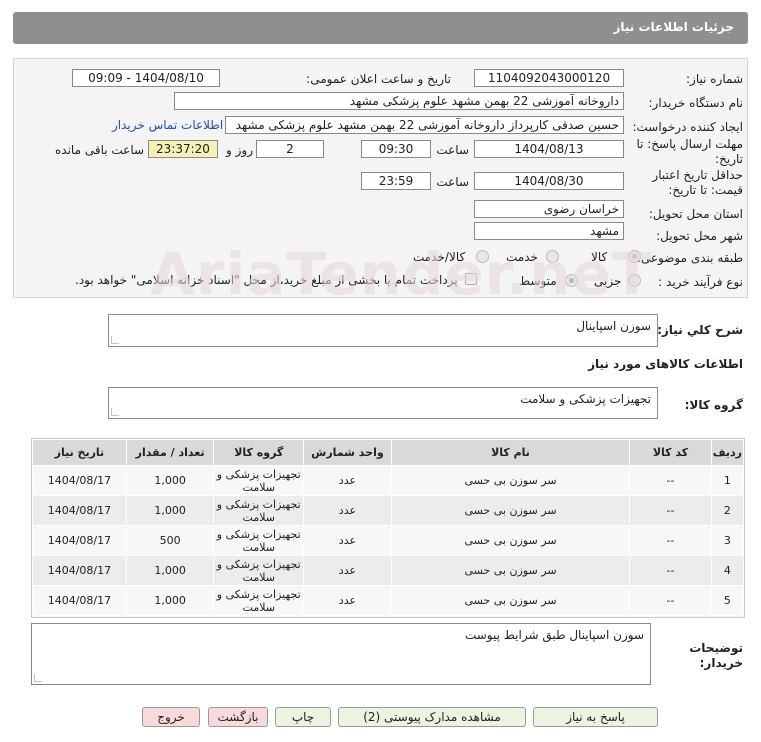  What do you see at coordinates (727, 570) in the screenshot?
I see `cell-row-number: 4` at bounding box center [727, 570].